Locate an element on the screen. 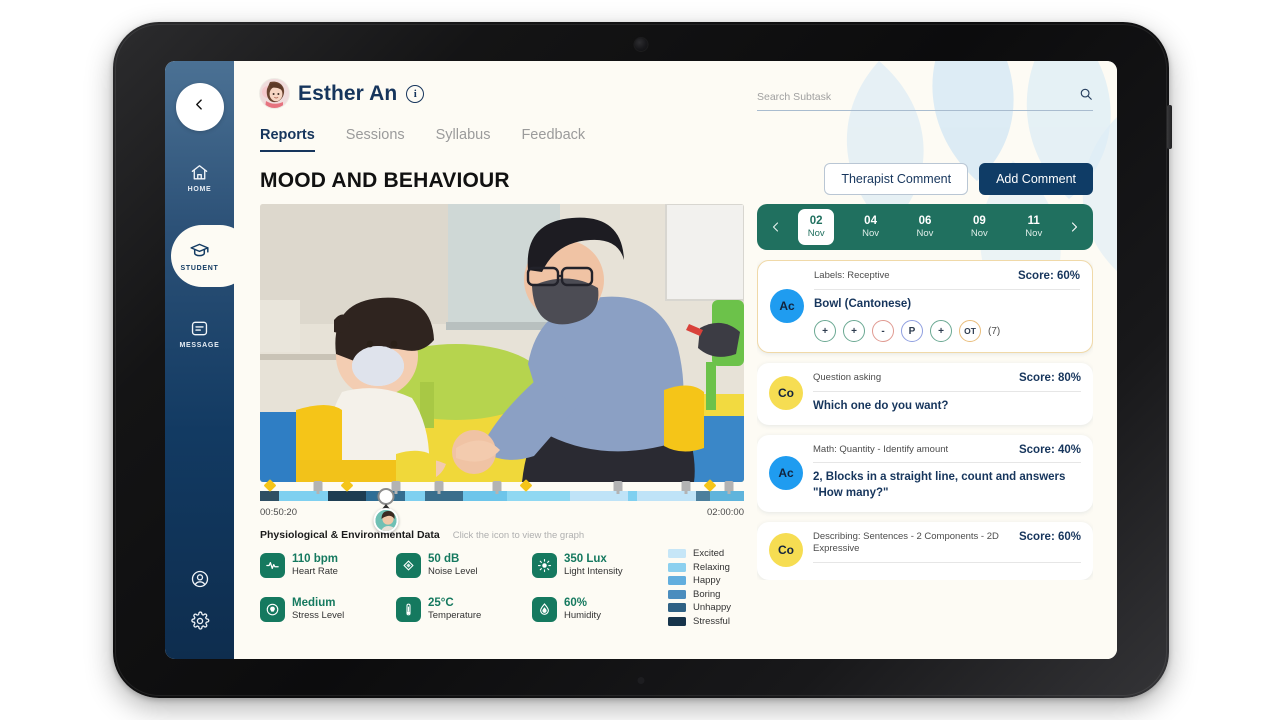  sidebar-item-label: HOME is located at coordinates (199, 189).